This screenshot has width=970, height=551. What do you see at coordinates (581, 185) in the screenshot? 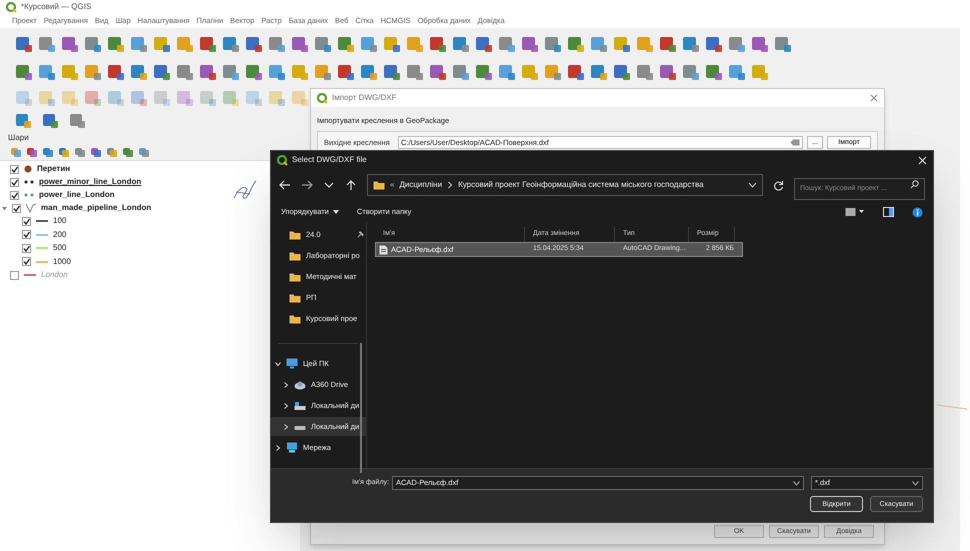
I see `breadcrumb-item: Курсовий проект Геоінформаційна система міського господарства` at bounding box center [581, 185].